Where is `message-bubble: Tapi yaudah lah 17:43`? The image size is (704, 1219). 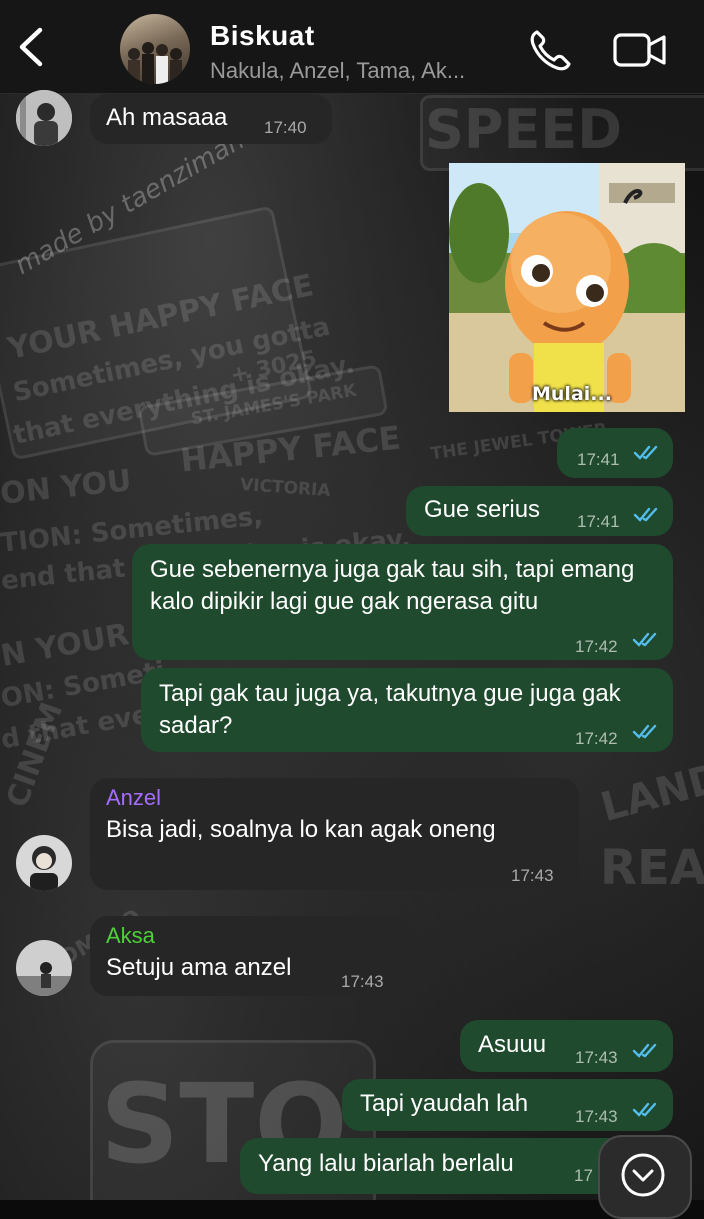
message-bubble: Tapi yaudah lah 17:43 is located at coordinates (507, 1105).